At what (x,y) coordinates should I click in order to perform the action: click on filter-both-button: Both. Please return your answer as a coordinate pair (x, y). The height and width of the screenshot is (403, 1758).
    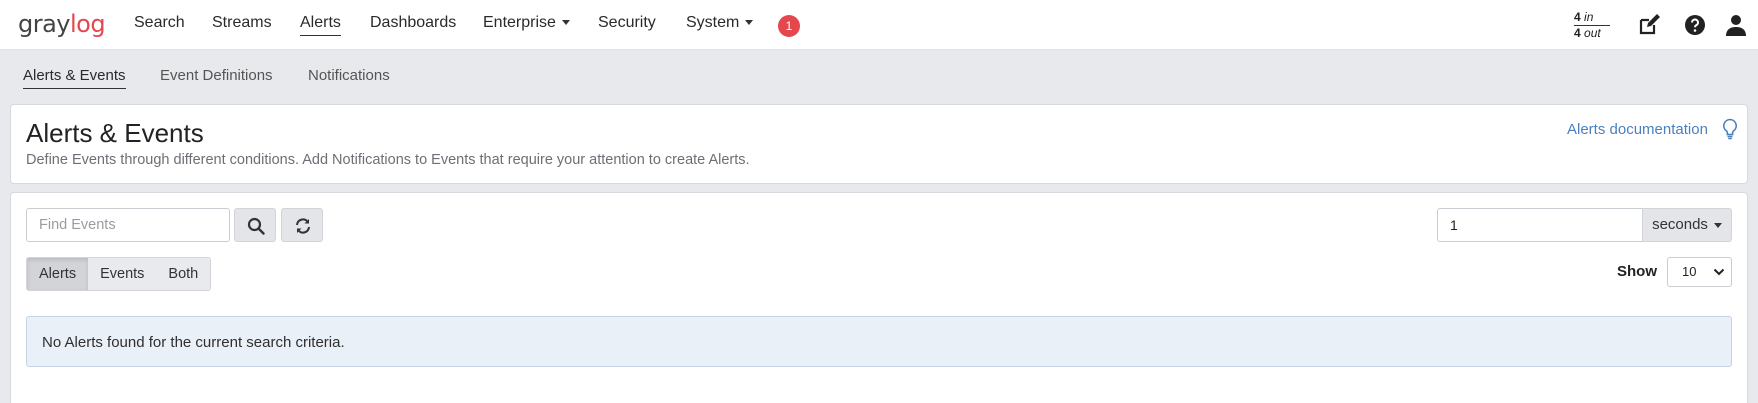
    Looking at the image, I should click on (183, 274).